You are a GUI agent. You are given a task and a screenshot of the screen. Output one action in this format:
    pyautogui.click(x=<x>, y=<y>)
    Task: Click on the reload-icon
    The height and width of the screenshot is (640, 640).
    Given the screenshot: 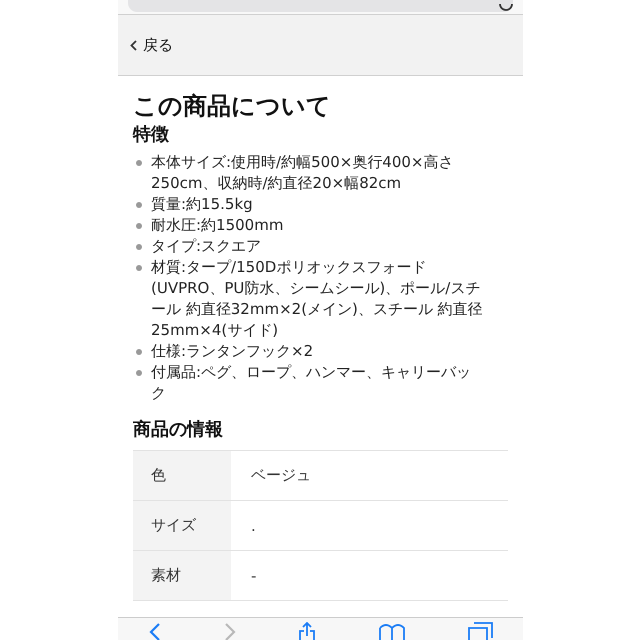 What is the action you would take?
    pyautogui.click(x=506, y=8)
    